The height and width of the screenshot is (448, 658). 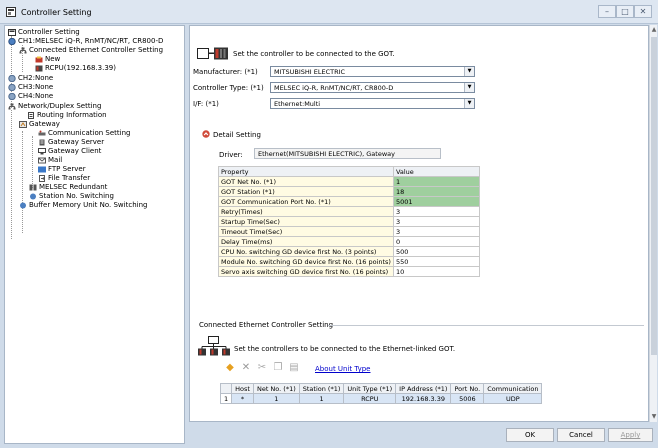 I want to click on property-name: Delay Time(ms), so click(x=306, y=241).